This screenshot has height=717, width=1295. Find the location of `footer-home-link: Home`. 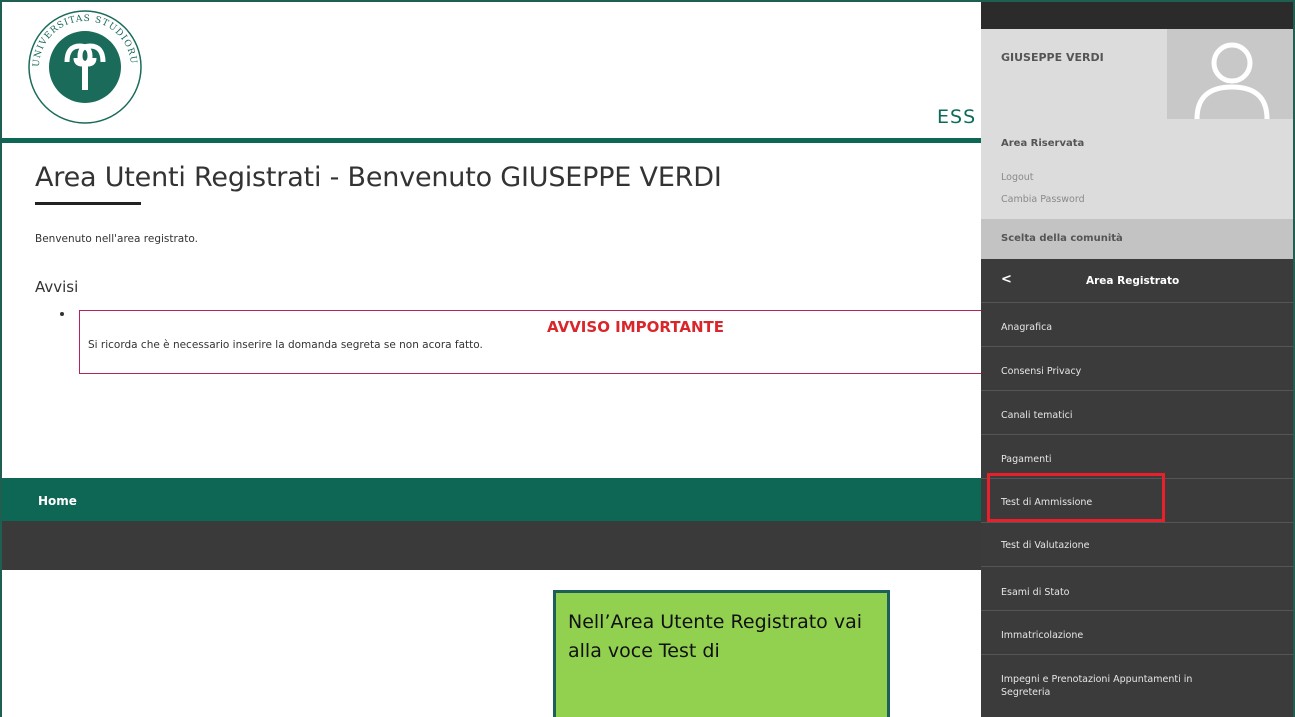

footer-home-link: Home is located at coordinates (57, 501).